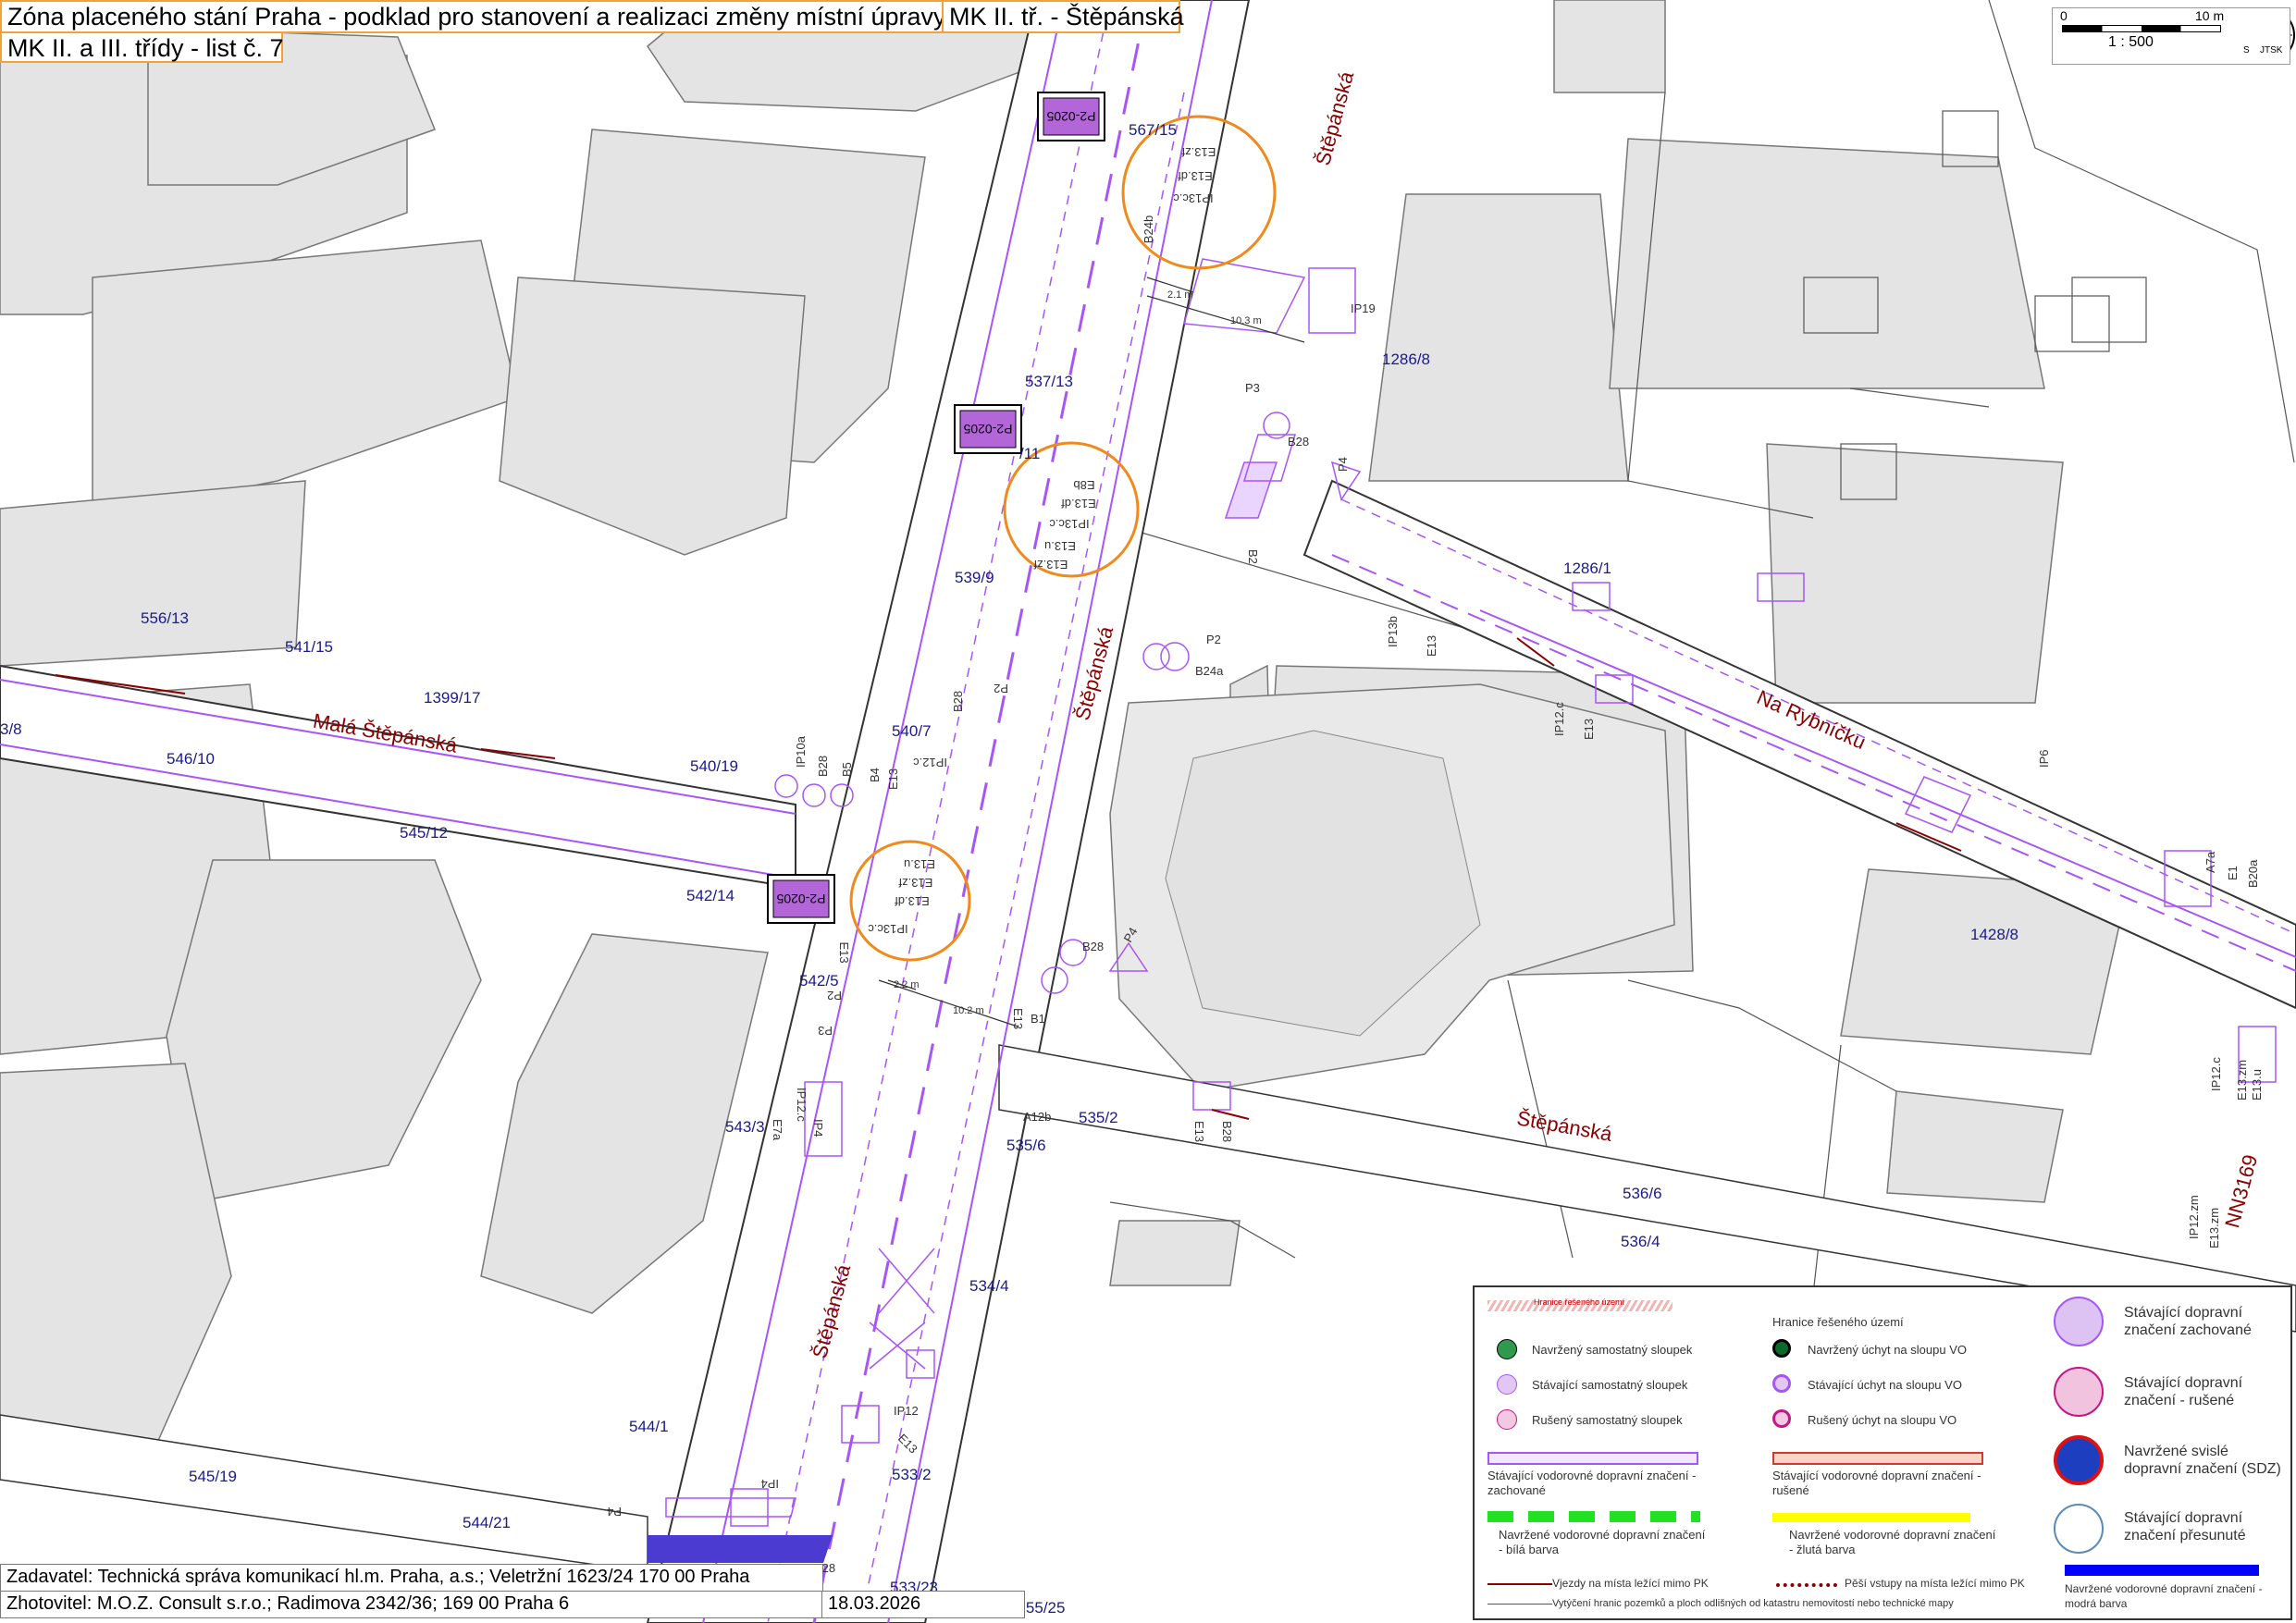  Describe the element at coordinates (1885, 1385) in the screenshot. I see `legend-mount-existing: Stávající úchyt na sloupu VO` at that location.